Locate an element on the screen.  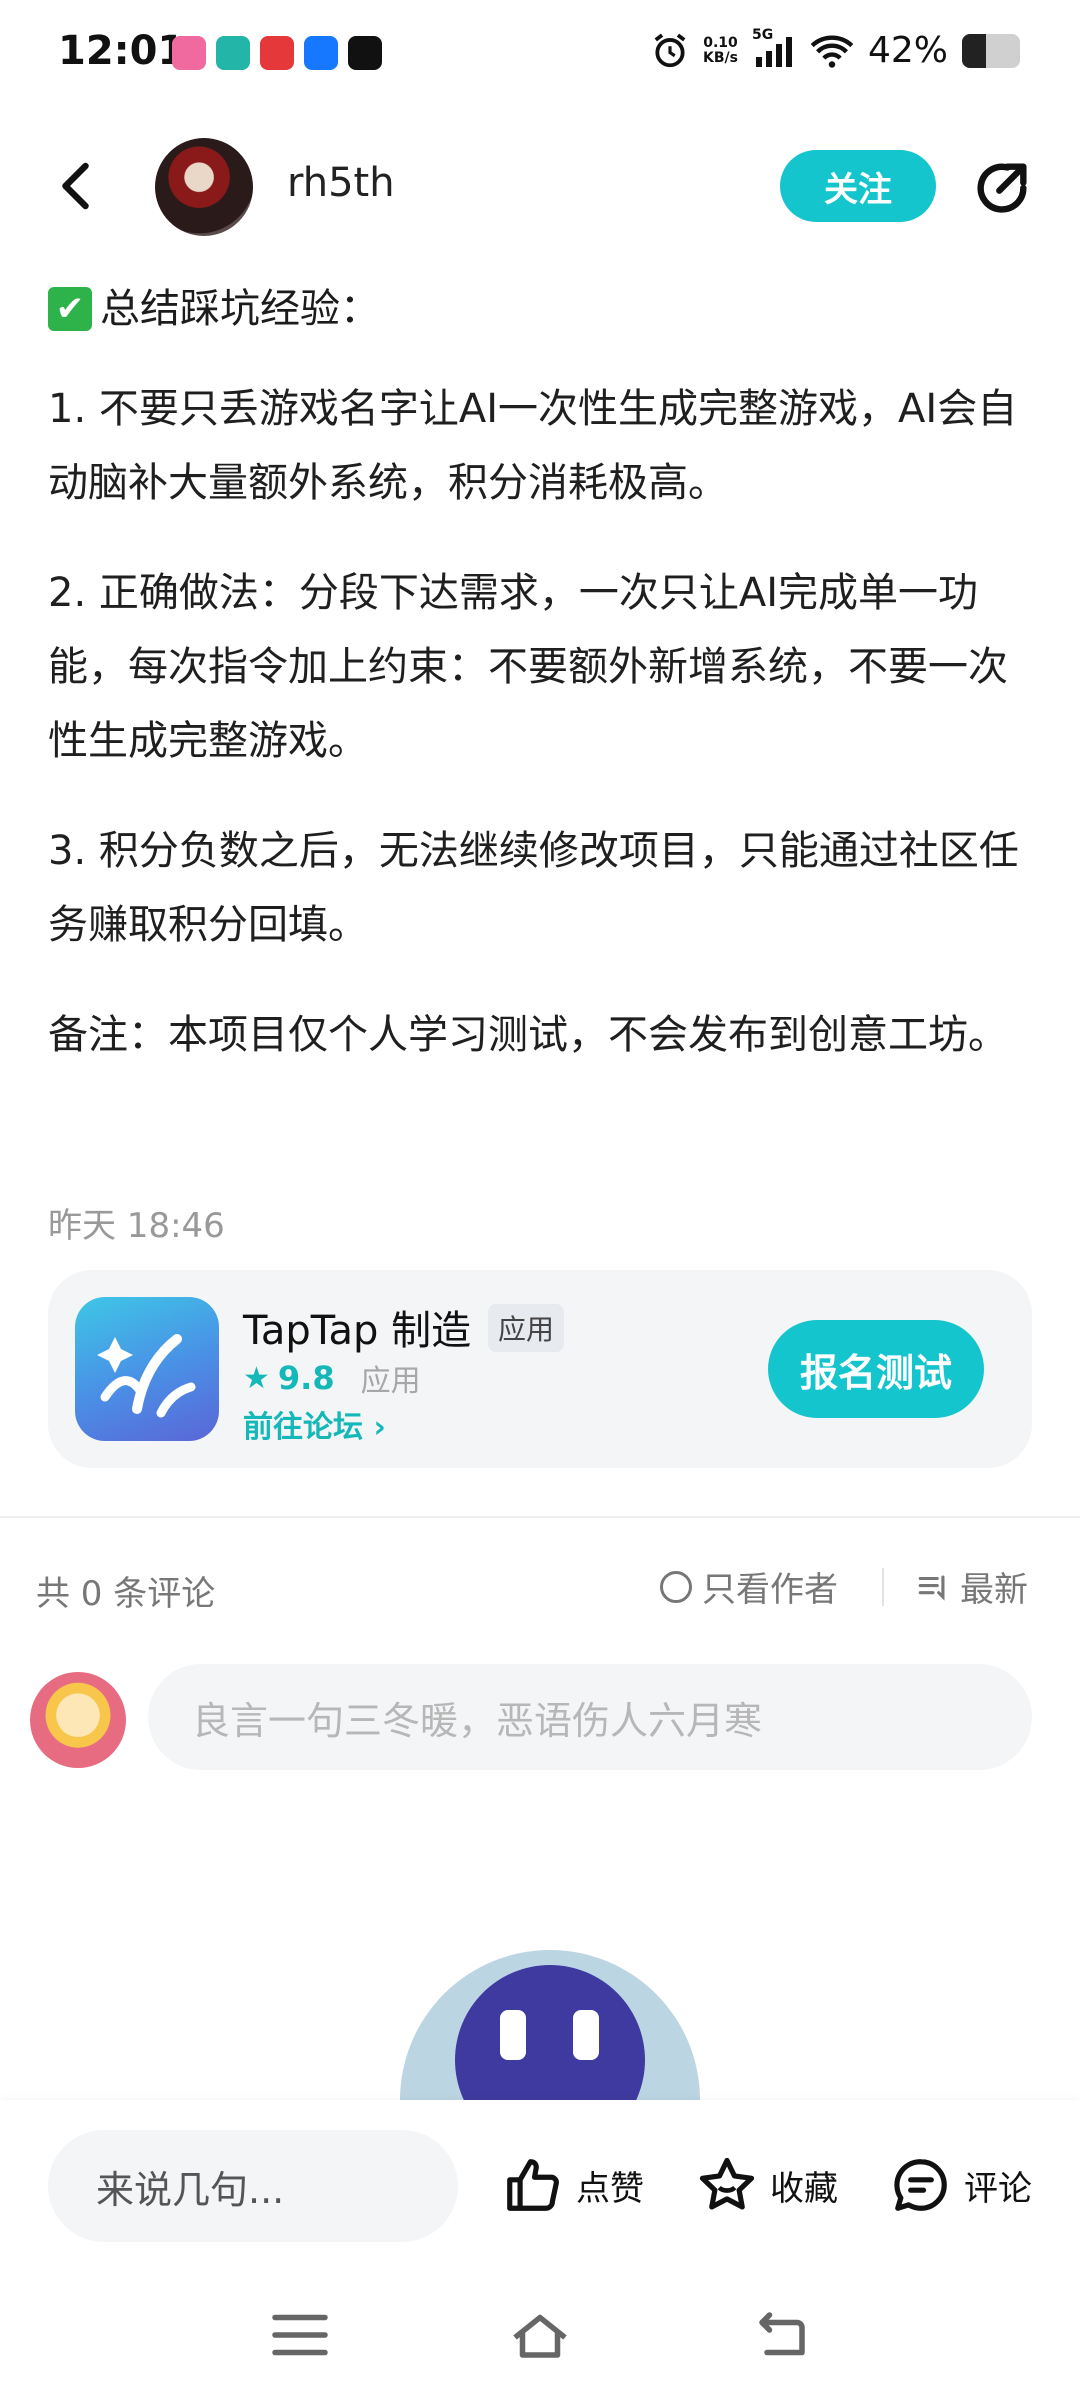
menu-icon is located at coordinates (300, 2335).